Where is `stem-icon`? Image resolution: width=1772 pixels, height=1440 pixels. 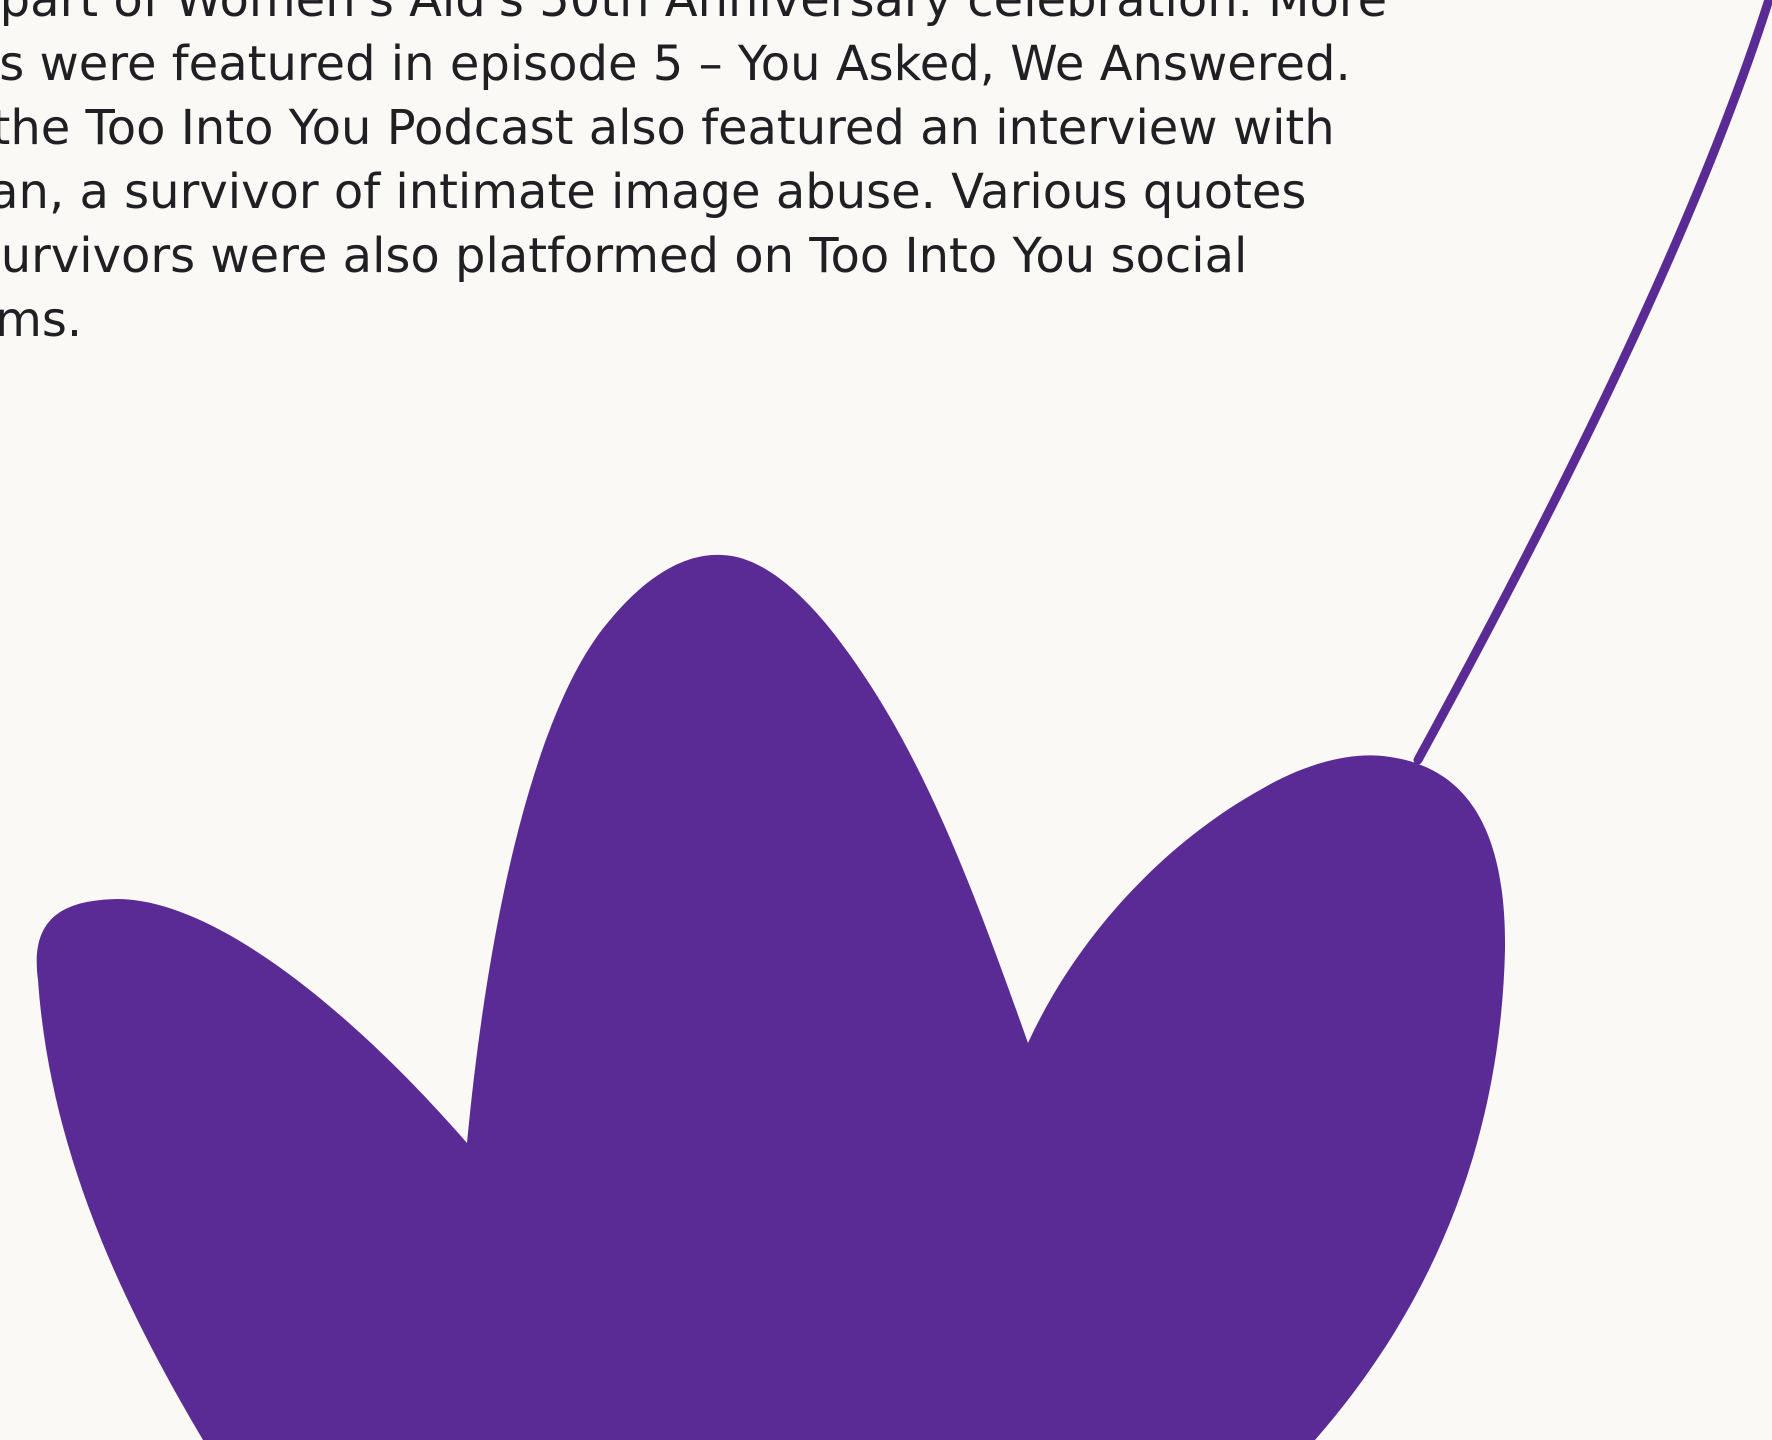 stem-icon is located at coordinates (1592, 382).